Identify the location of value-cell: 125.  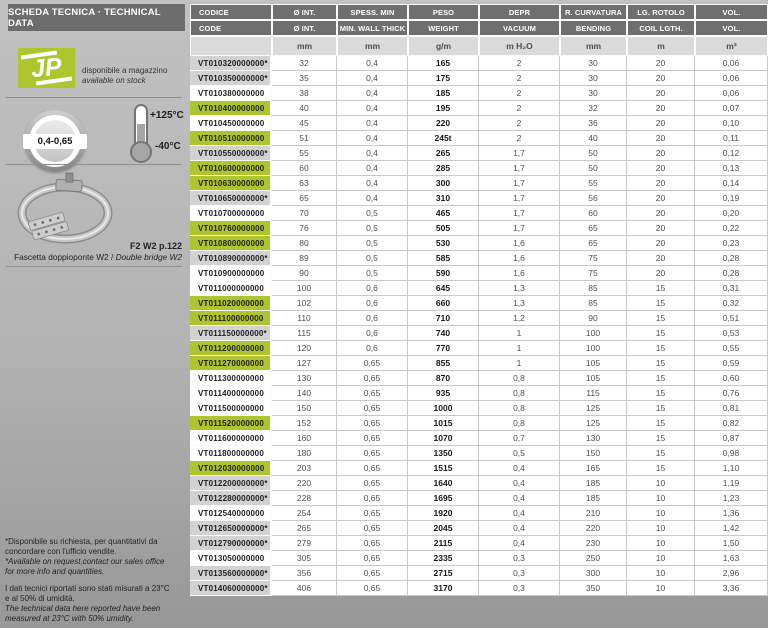
(593, 423).